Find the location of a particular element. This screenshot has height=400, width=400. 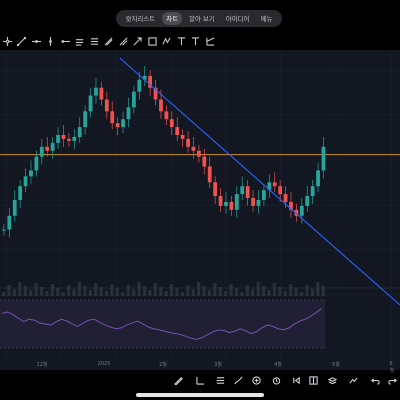

tab-ideas: 아이디어 is located at coordinates (238, 18).